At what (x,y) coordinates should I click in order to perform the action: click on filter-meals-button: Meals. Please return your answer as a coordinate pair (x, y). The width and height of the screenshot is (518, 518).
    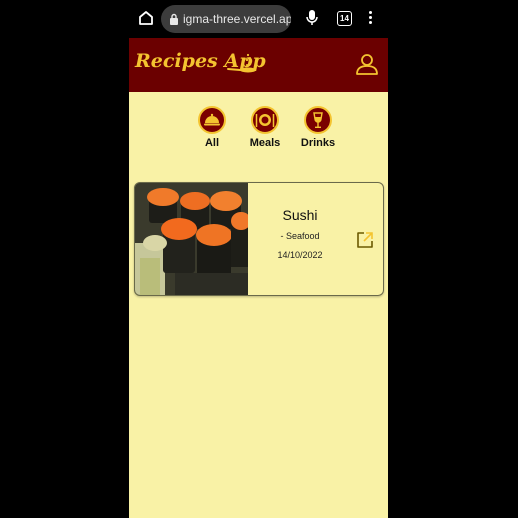
    Looking at the image, I should click on (265, 127).